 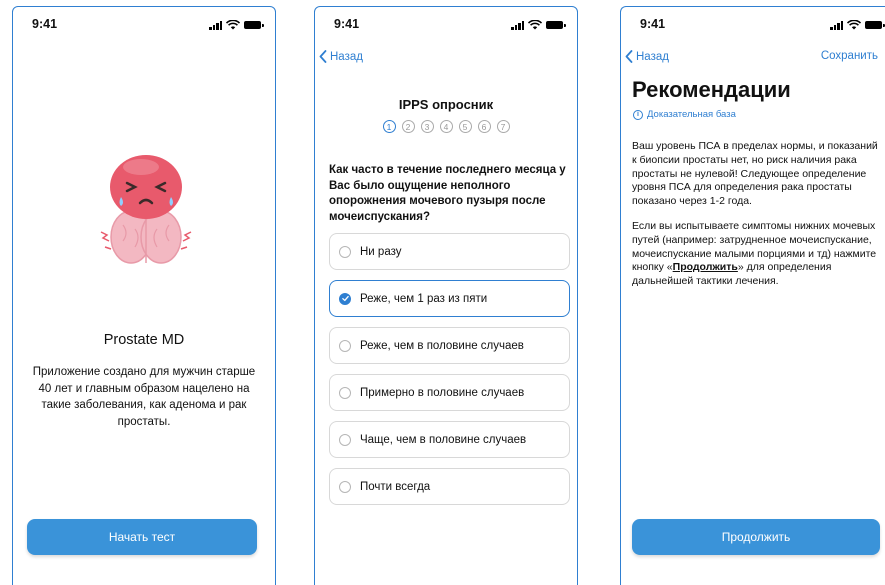 What do you see at coordinates (443, 439) in the screenshot?
I see `answer-label: Чаще, чем в половине случаев` at bounding box center [443, 439].